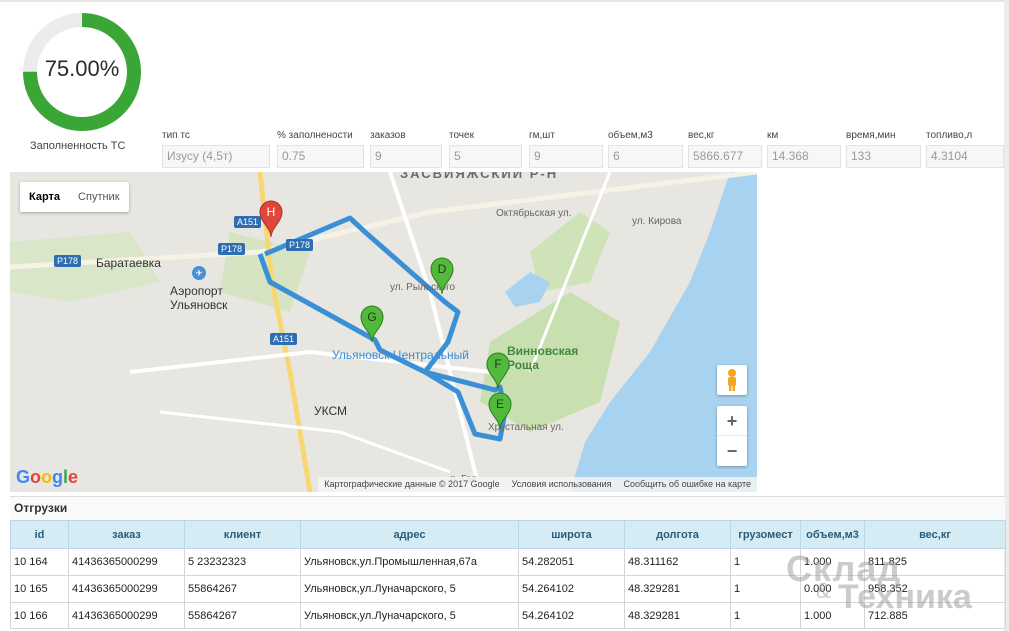 The height and width of the screenshot is (631, 1009). I want to click on zoom-out-button: −, so click(732, 451).